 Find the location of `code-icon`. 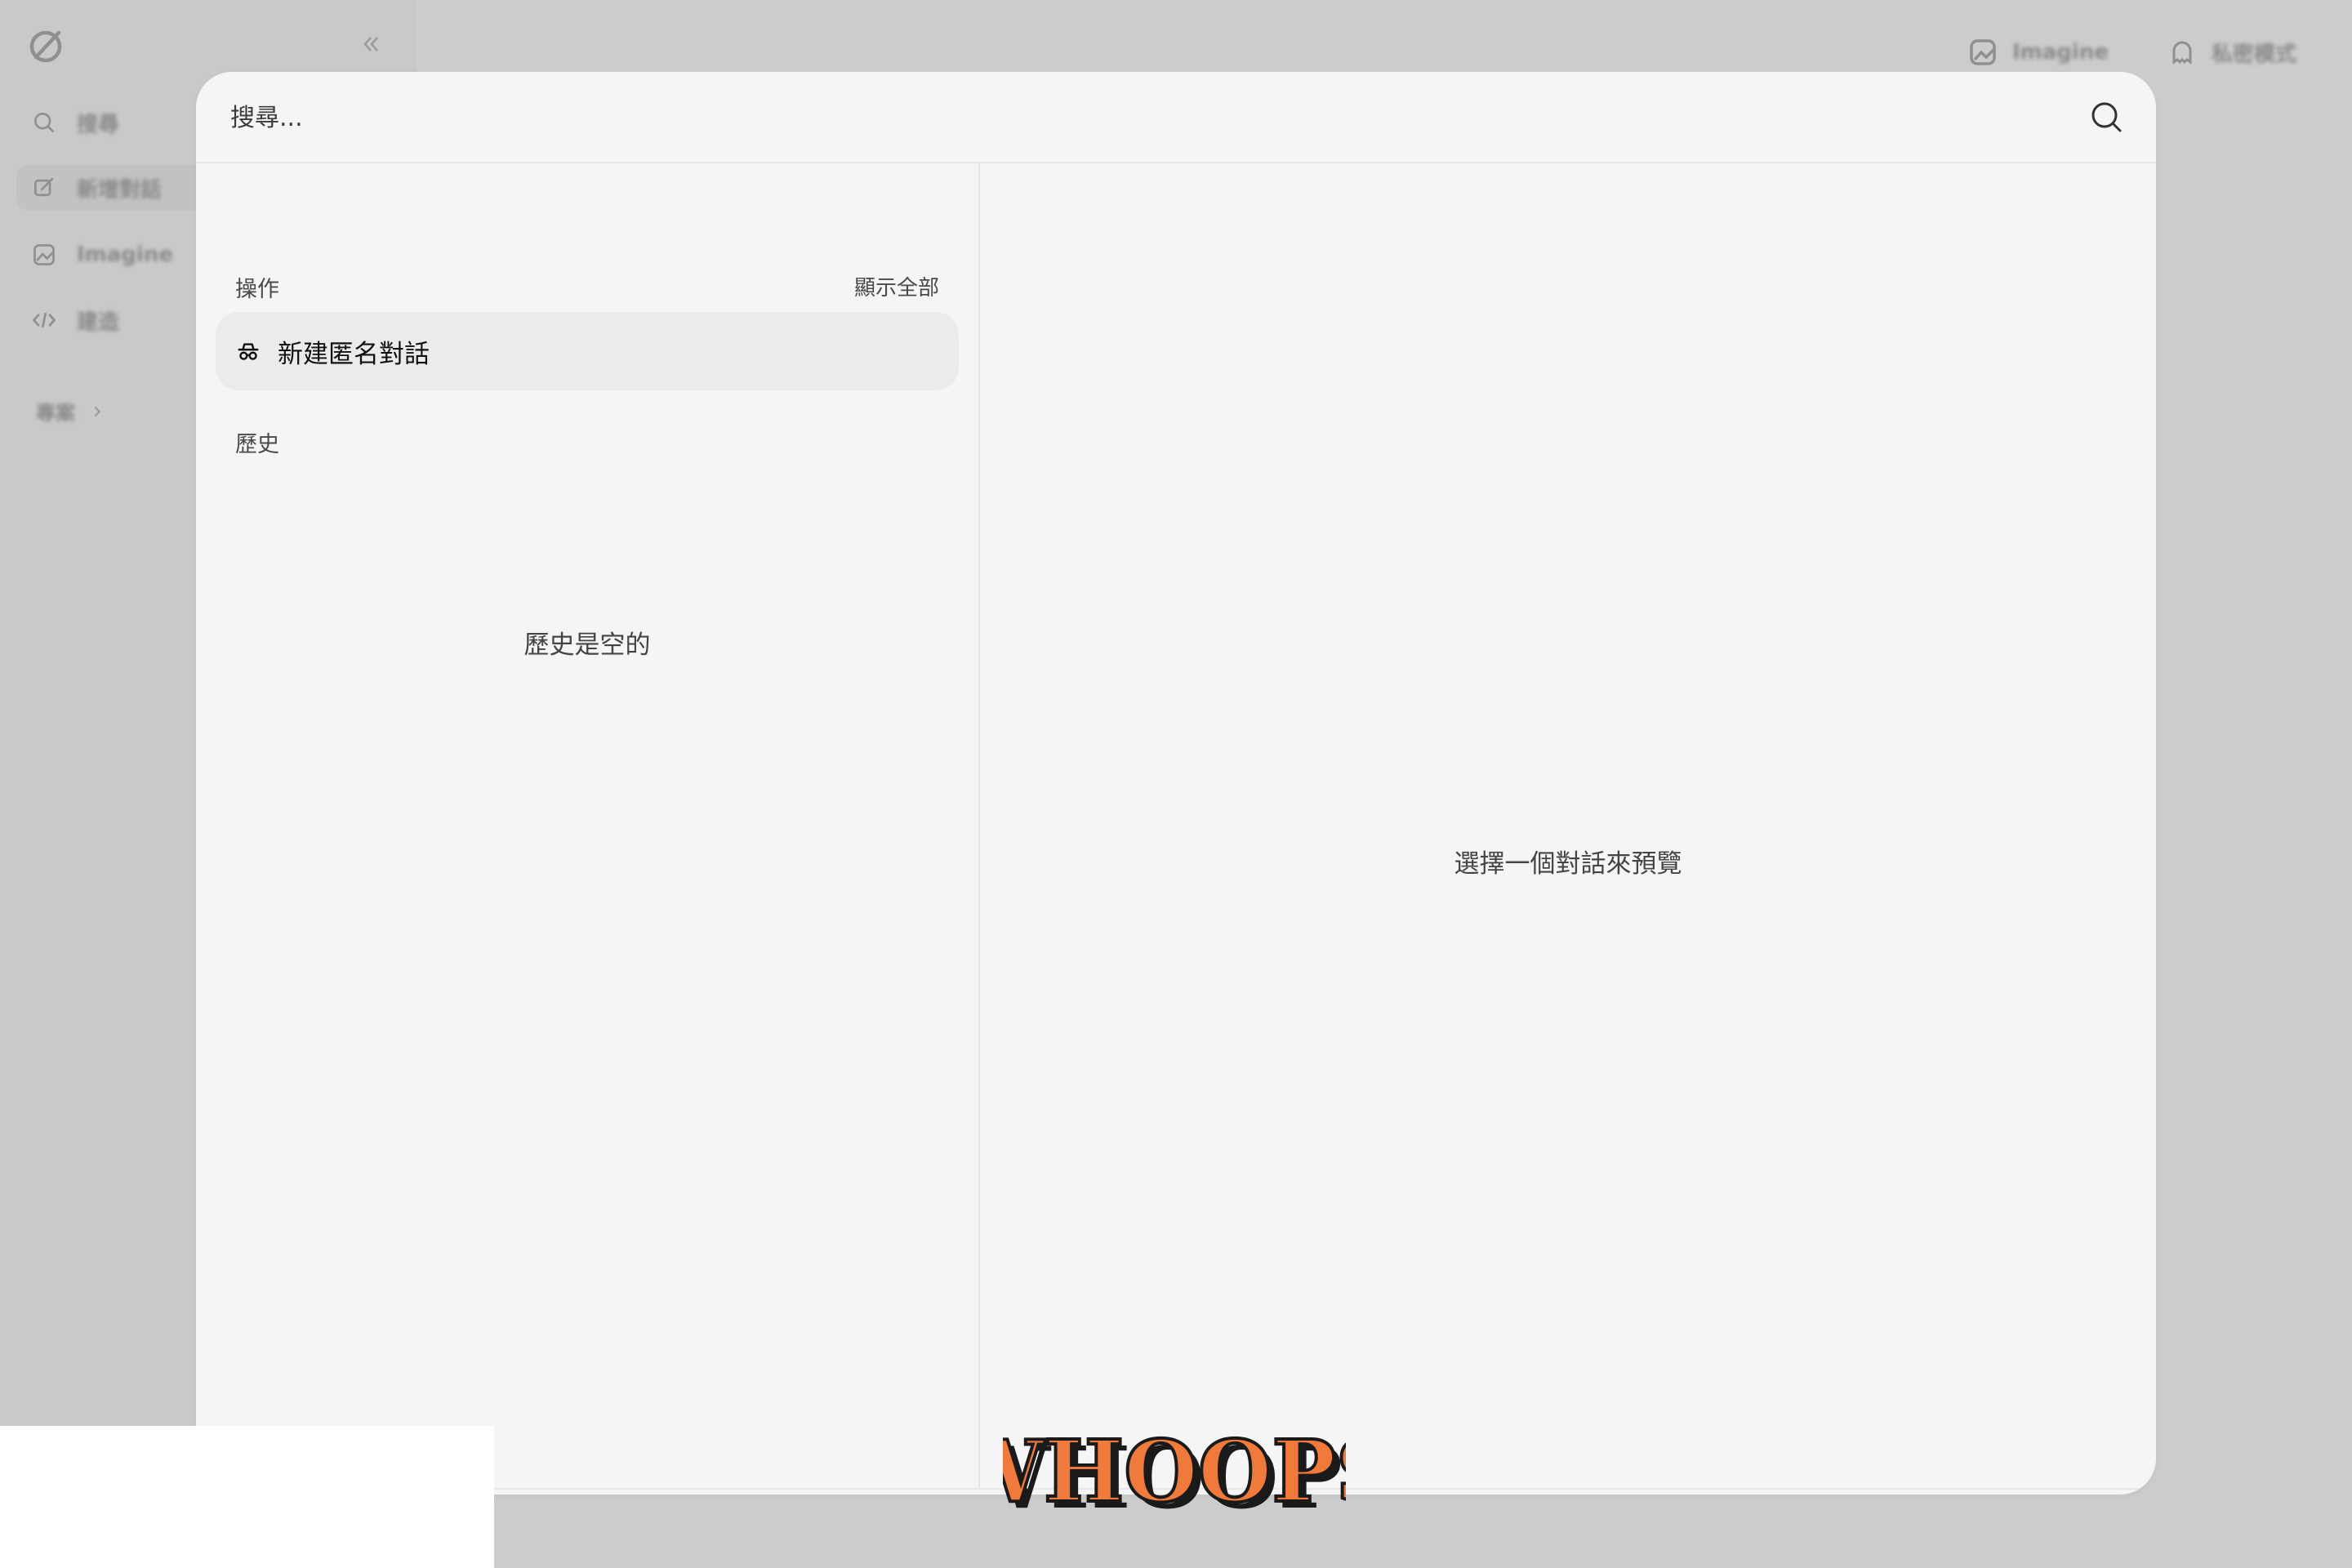

code-icon is located at coordinates (44, 320).